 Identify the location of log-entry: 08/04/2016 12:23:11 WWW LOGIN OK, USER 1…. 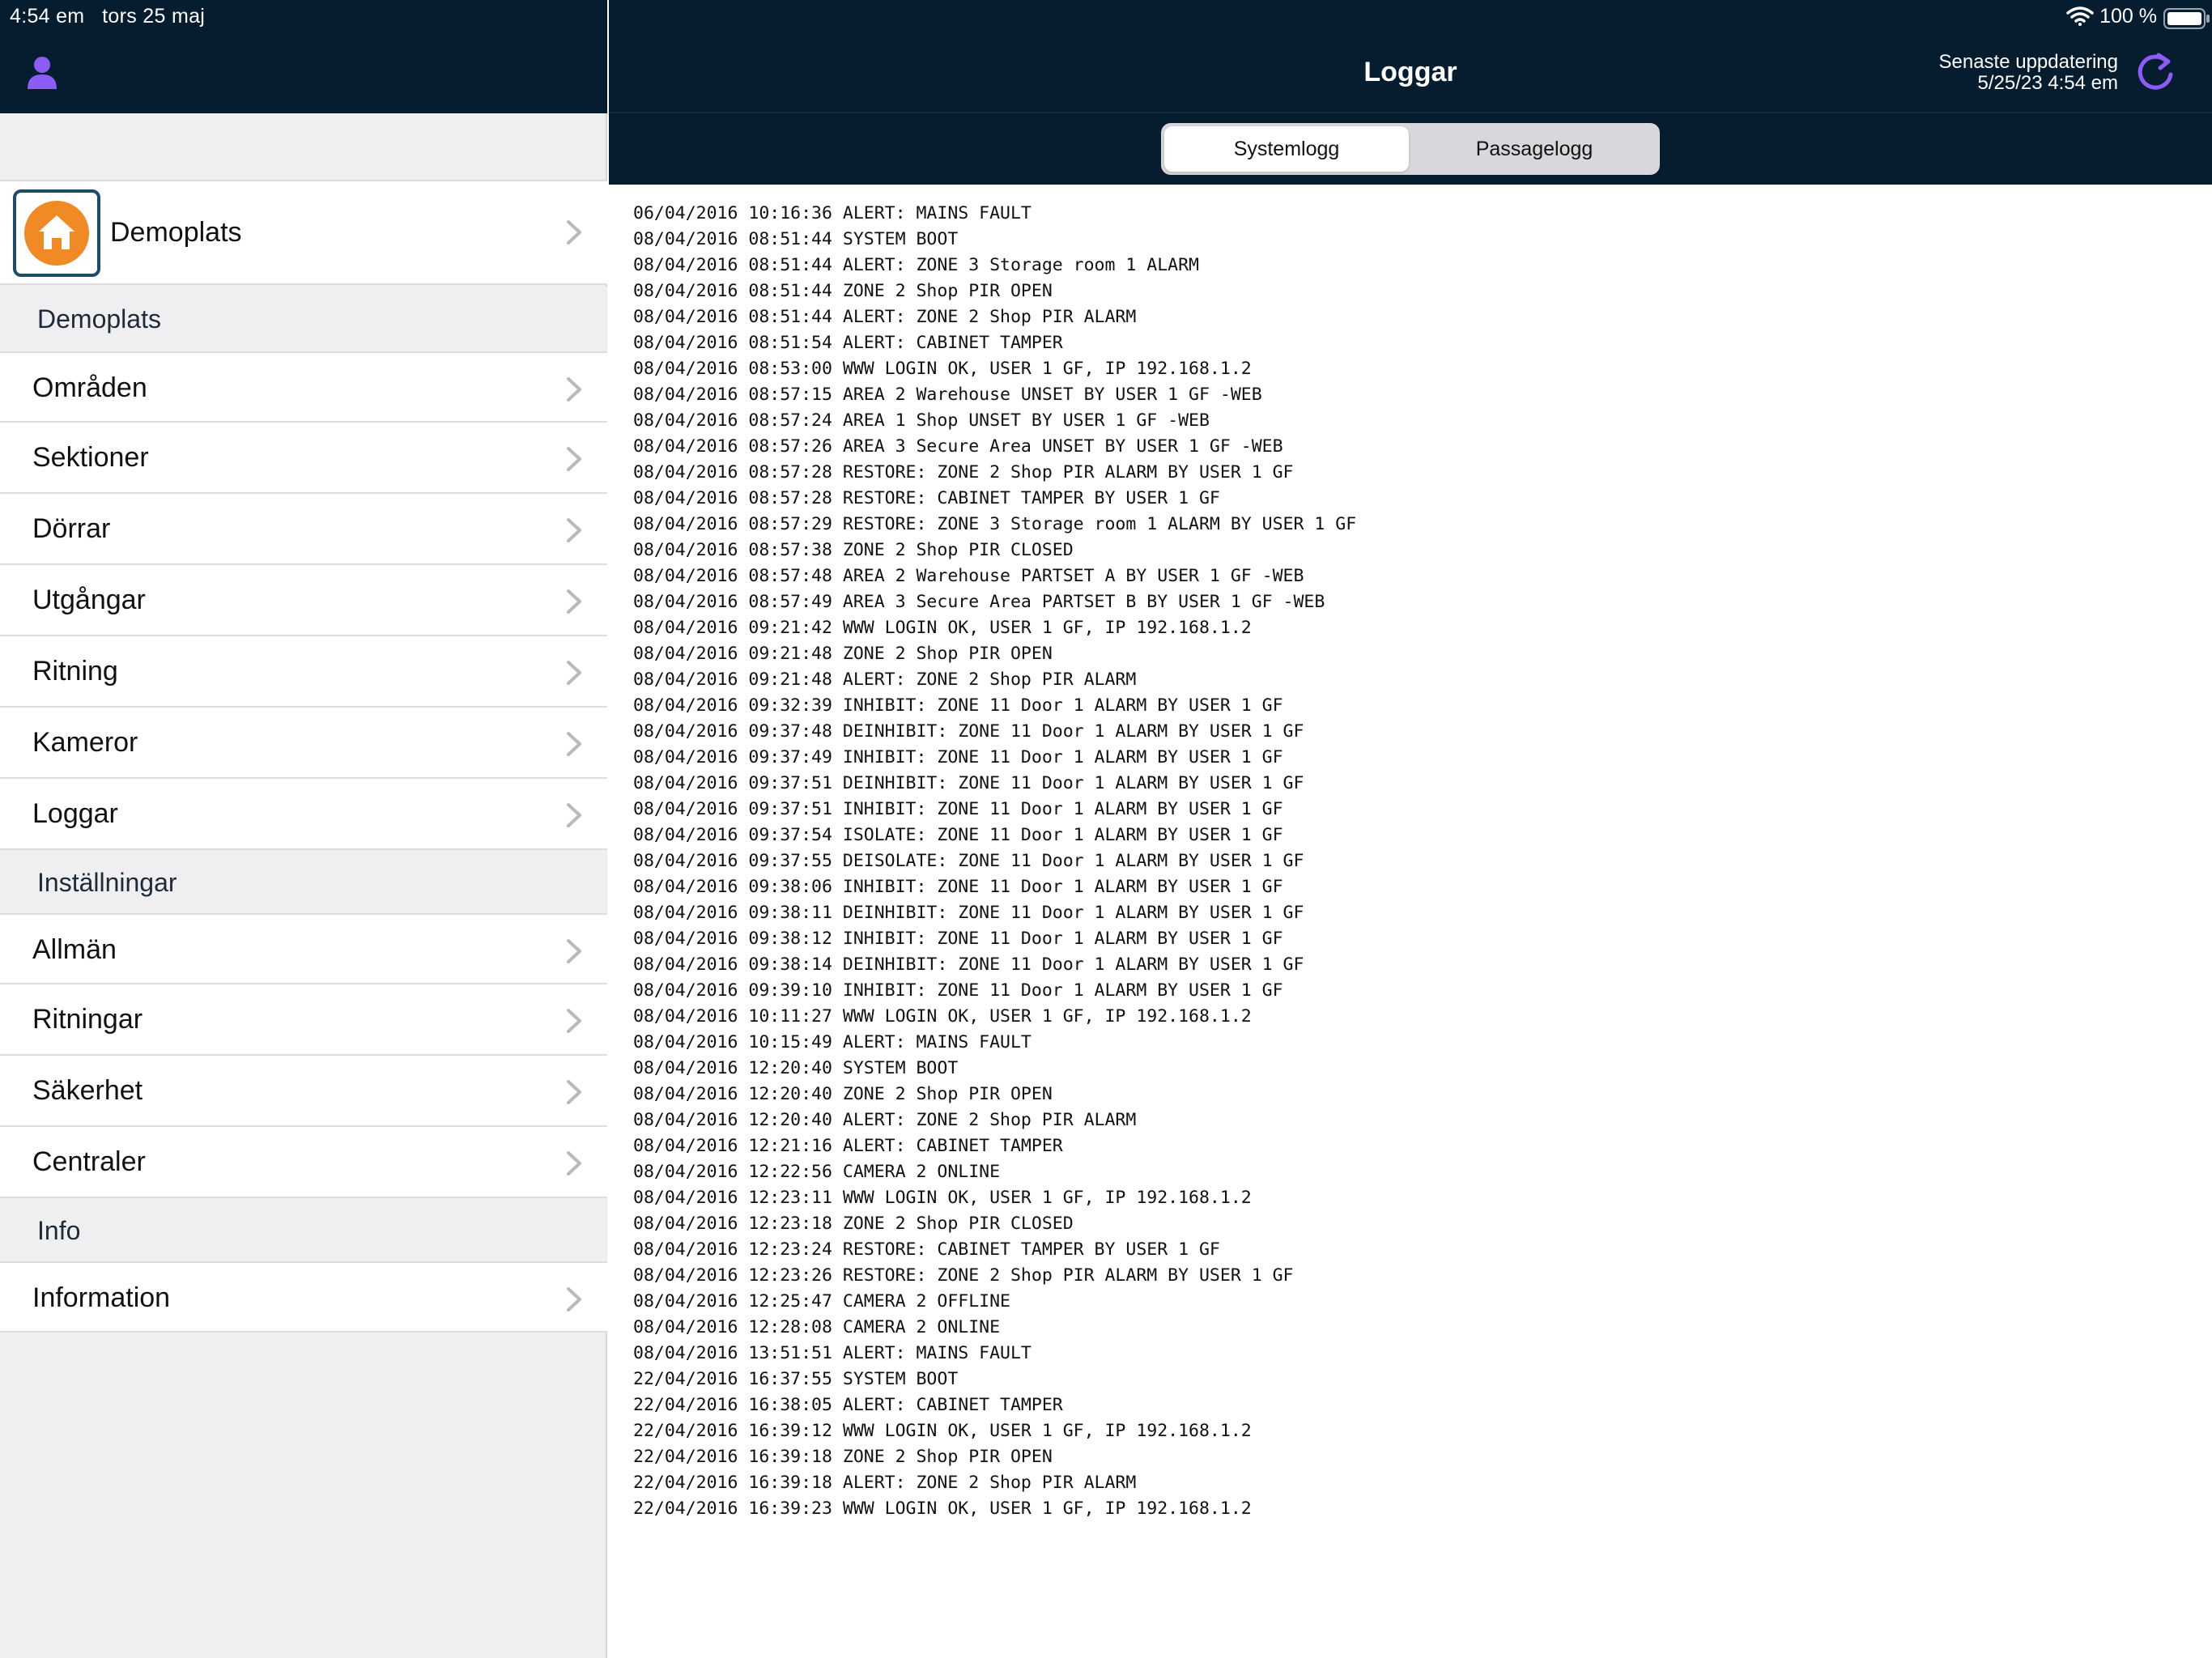
(943, 1198).